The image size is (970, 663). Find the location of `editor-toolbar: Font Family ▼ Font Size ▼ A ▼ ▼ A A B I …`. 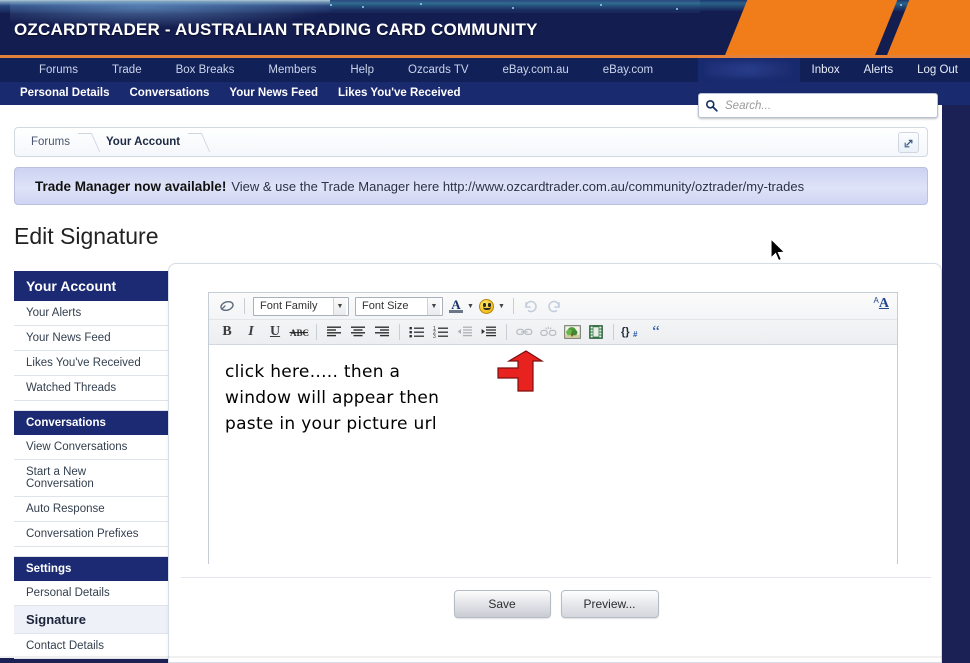

editor-toolbar: Font Family ▼ Font Size ▼ A ▼ ▼ A A B I … is located at coordinates (553, 319).